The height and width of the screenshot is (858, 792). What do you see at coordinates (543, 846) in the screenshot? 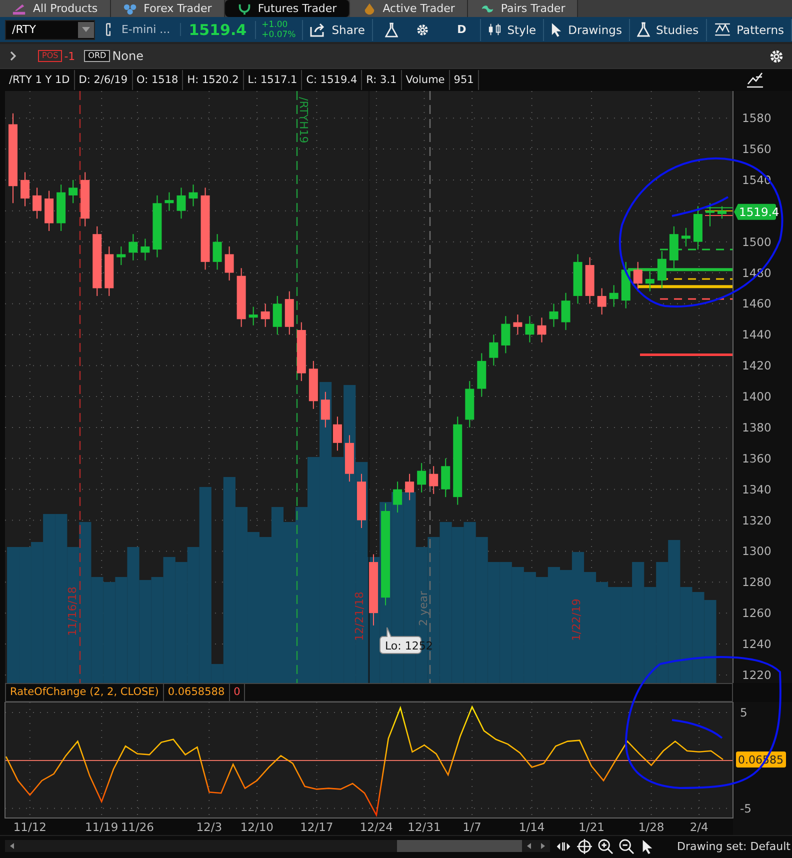
I see `scroll-right-icon` at bounding box center [543, 846].